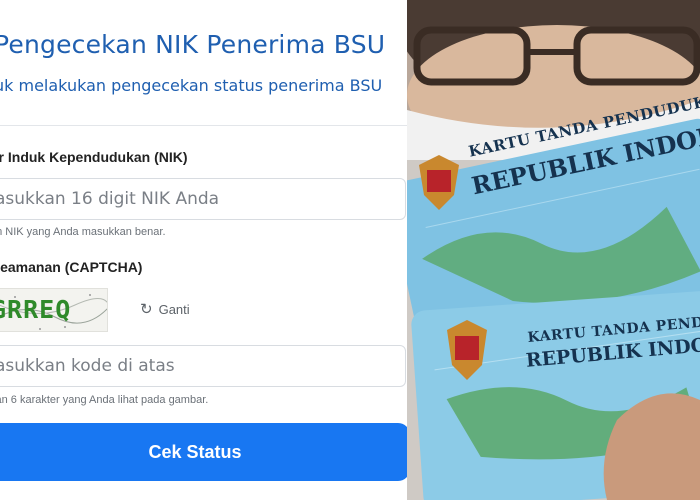 Image resolution: width=700 pixels, height=500 pixels. What do you see at coordinates (203, 199) in the screenshot?
I see `nik-input` at bounding box center [203, 199].